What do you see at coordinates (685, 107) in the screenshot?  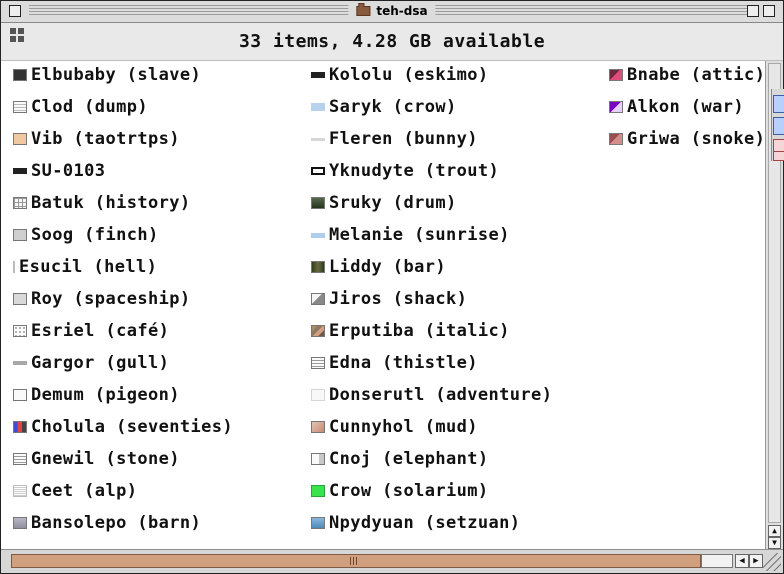 I see `file-name: Alkon (war)` at bounding box center [685, 107].